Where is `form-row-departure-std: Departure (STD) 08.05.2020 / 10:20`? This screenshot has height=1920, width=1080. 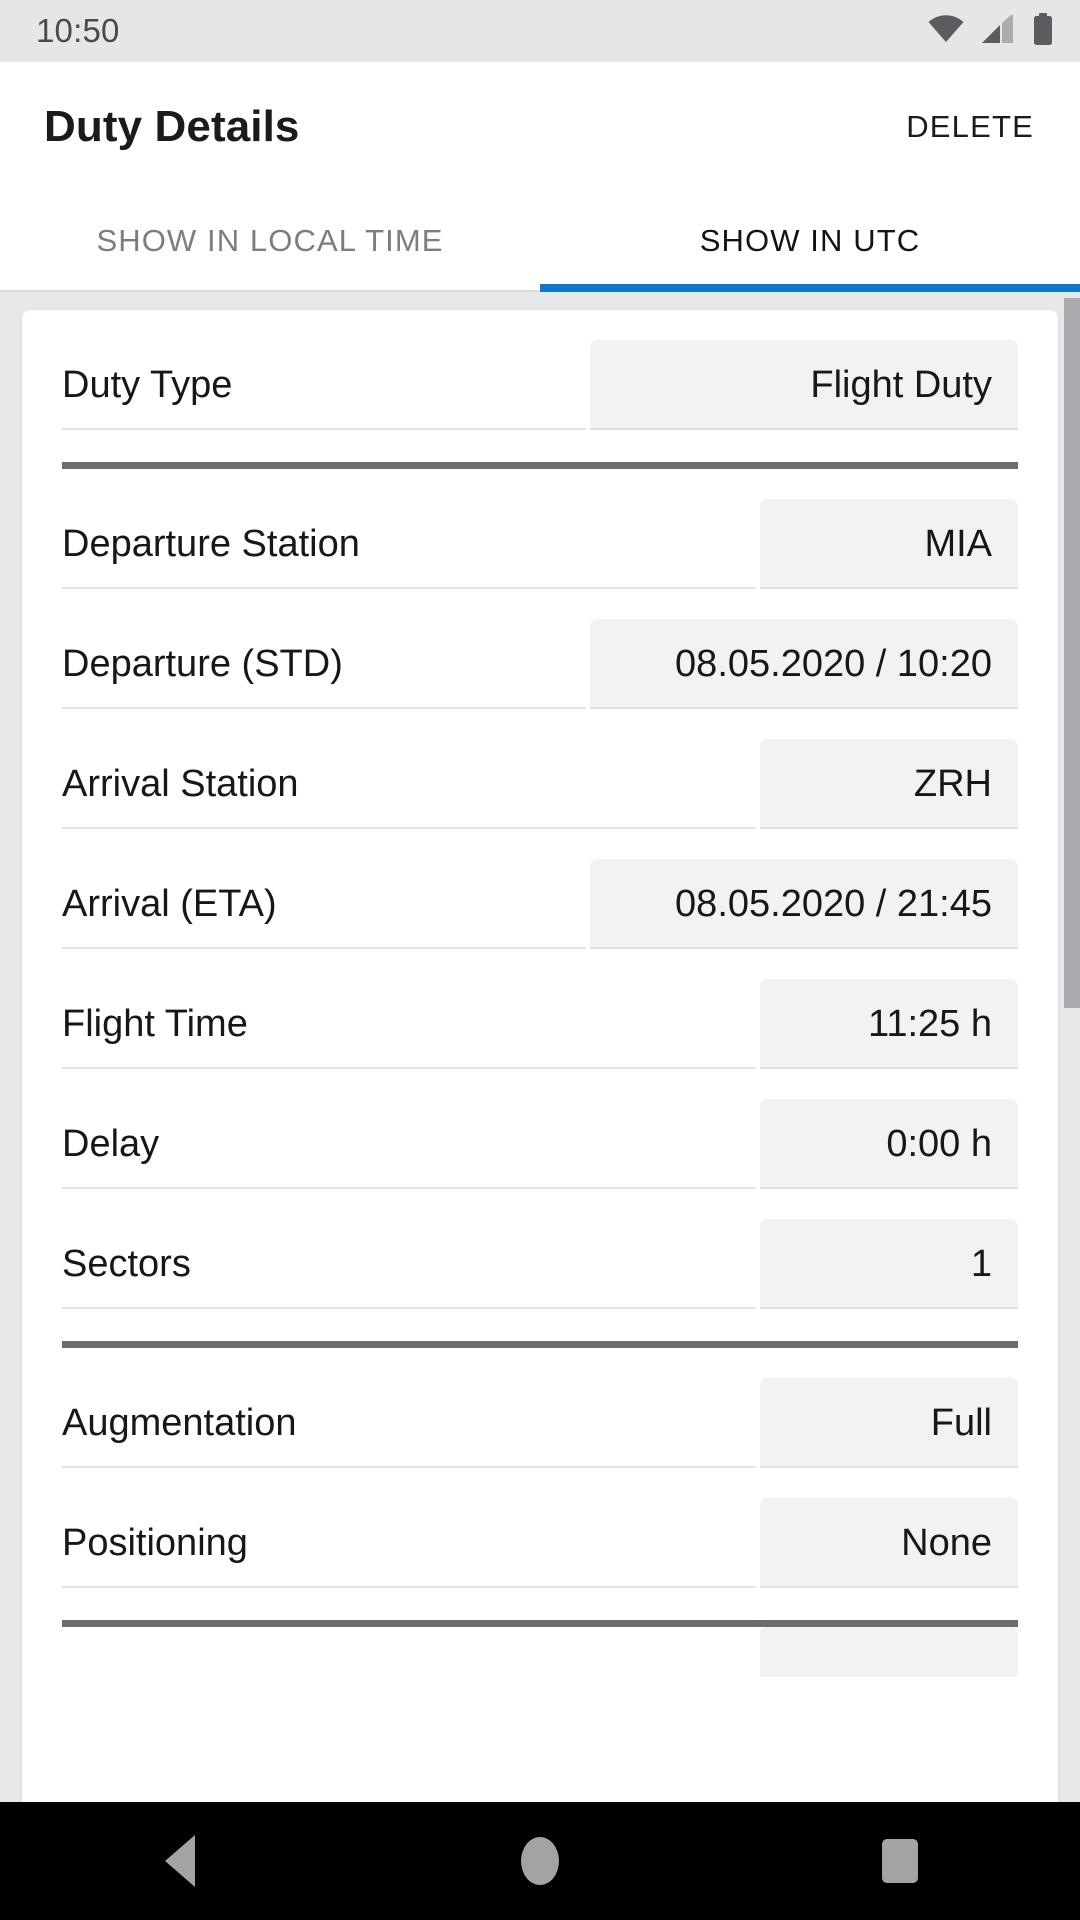 form-row-departure-std: Departure (STD) 08.05.2020 / 10:20 is located at coordinates (540, 649).